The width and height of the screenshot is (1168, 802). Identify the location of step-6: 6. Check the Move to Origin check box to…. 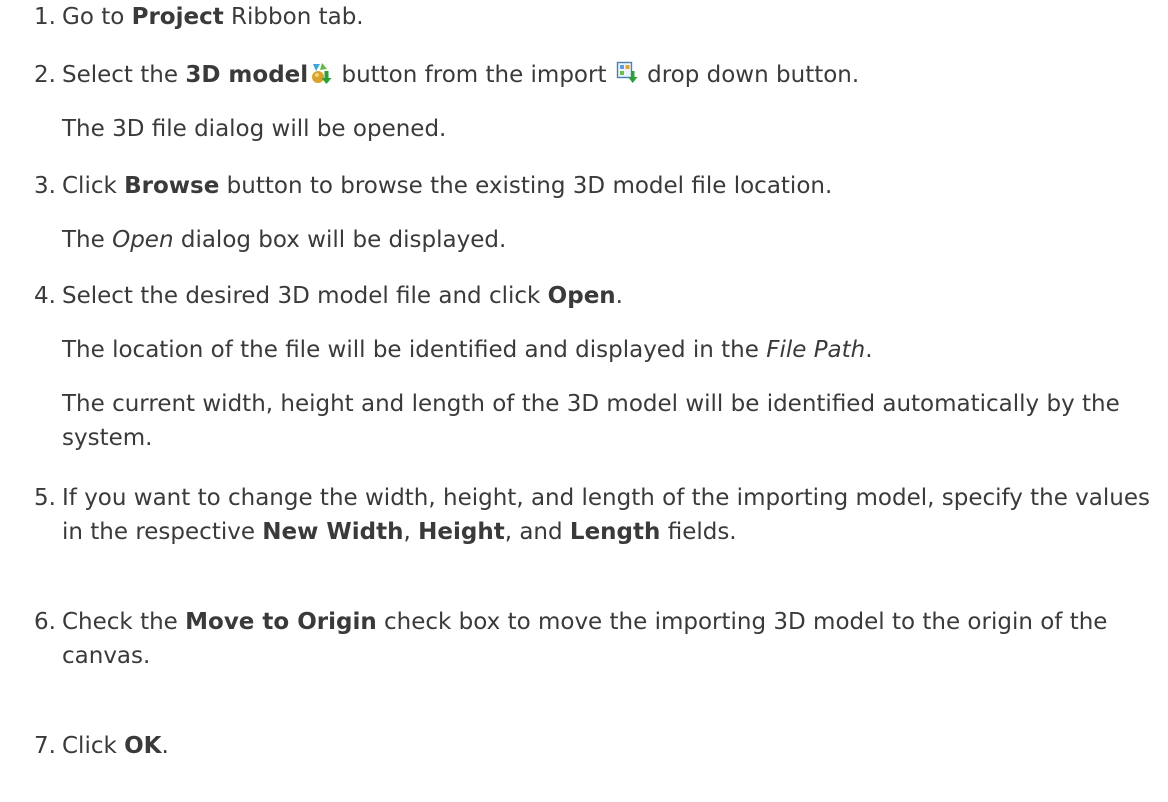
(584, 639).